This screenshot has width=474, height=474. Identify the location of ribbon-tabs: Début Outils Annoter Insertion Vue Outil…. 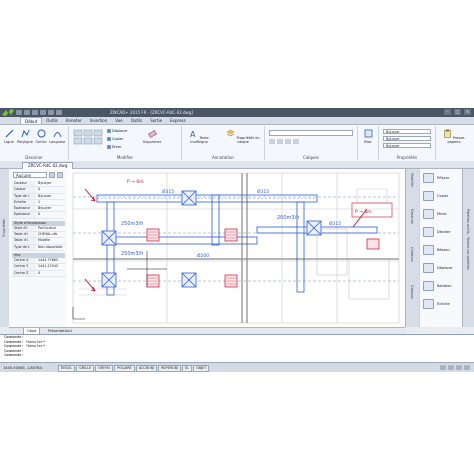
(237, 121).